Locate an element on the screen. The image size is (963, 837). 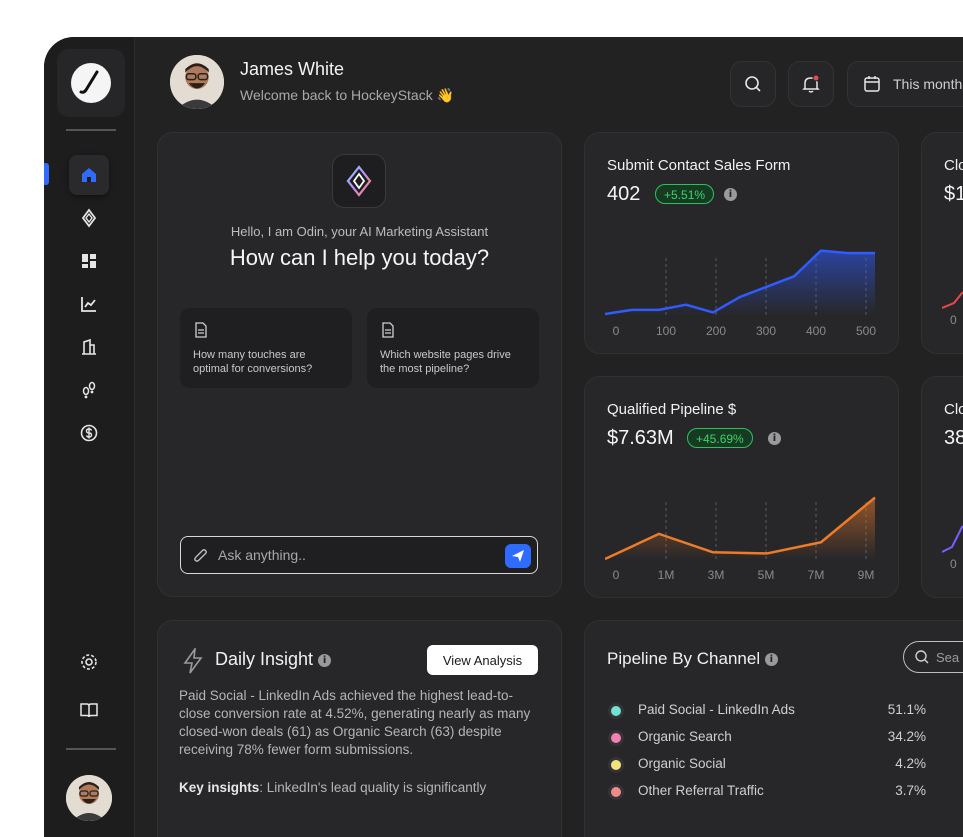
channel-name: Other Referral Traffic is located at coordinates (701, 790).